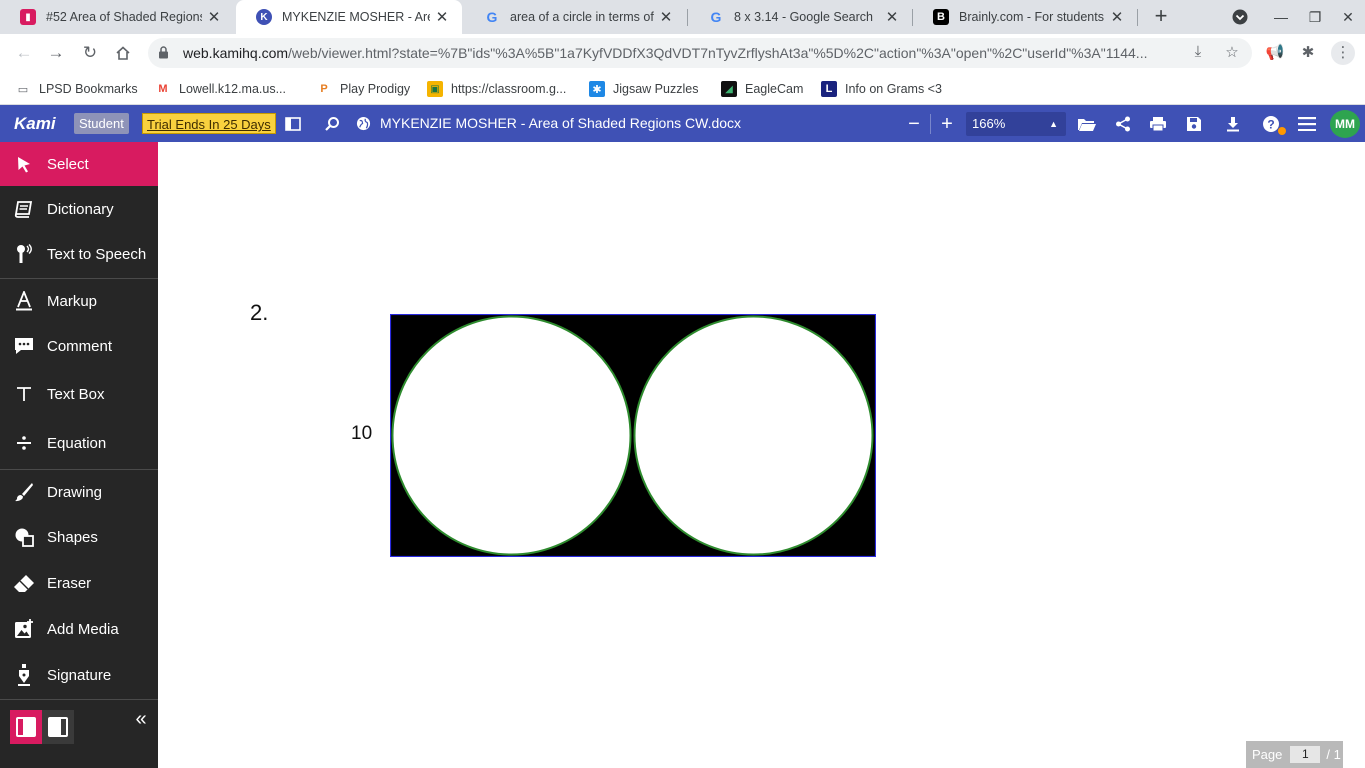 This screenshot has width=1365, height=768. I want to click on browser-tab-active: K MYKENZIE MOSHER - Area of ✕, so click(349, 17).